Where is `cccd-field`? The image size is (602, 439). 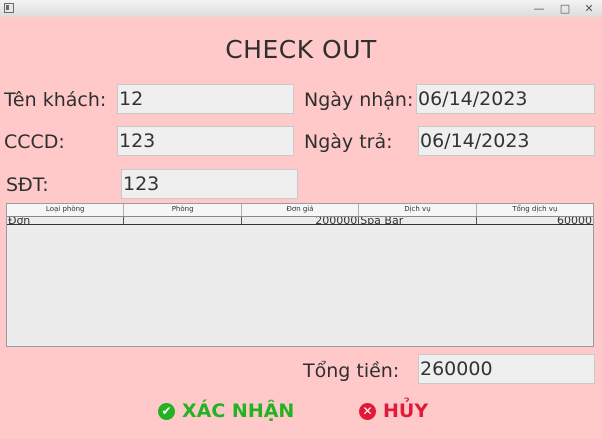 cccd-field is located at coordinates (205, 141).